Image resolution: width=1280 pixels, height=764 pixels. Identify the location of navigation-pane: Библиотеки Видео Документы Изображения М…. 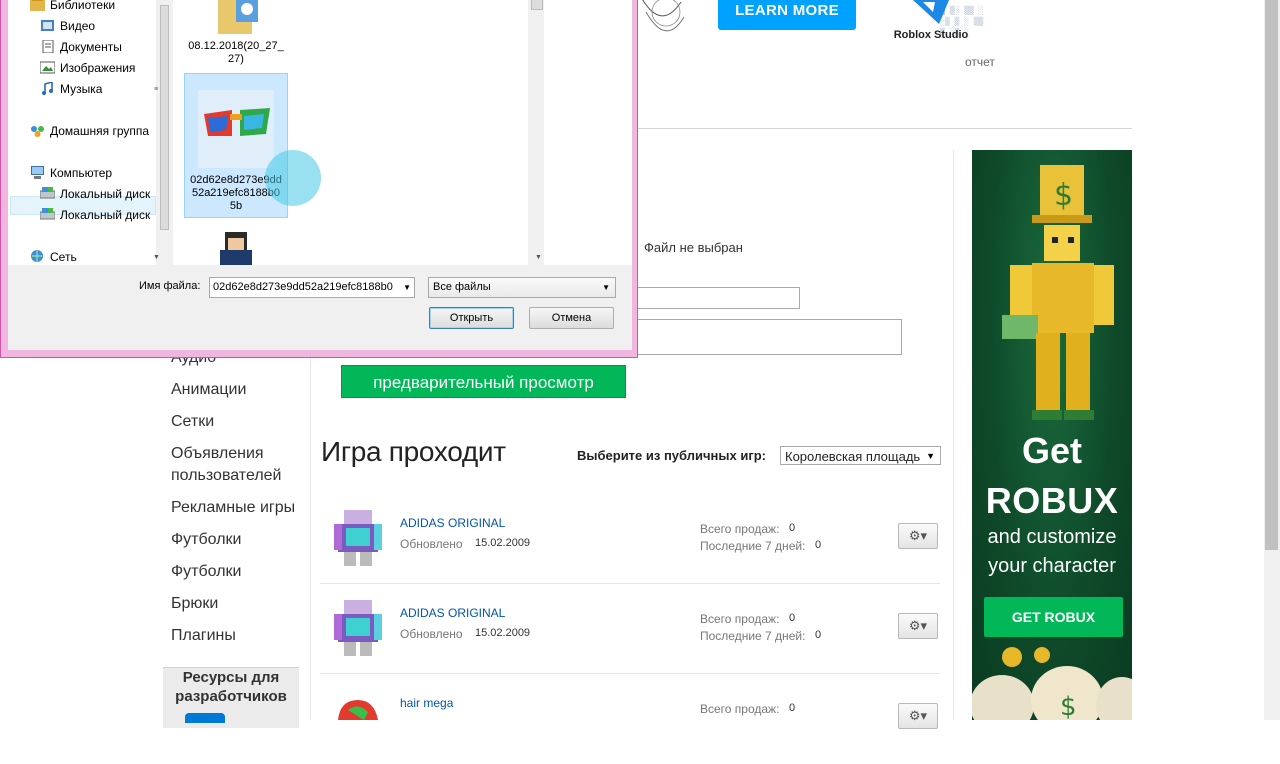
(82, 132).